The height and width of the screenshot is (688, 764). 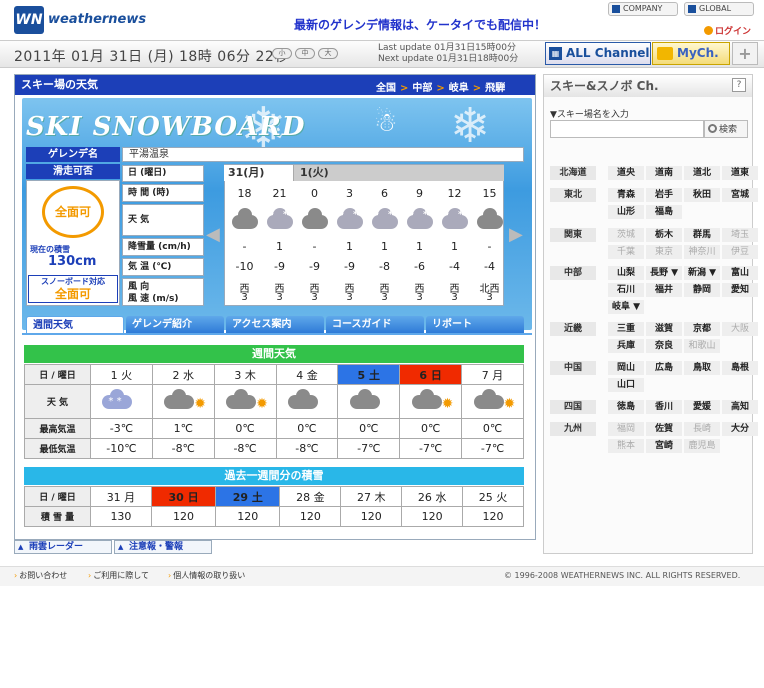 What do you see at coordinates (664, 273) in the screenshot?
I see `prefecture-button: 長野 ▼` at bounding box center [664, 273].